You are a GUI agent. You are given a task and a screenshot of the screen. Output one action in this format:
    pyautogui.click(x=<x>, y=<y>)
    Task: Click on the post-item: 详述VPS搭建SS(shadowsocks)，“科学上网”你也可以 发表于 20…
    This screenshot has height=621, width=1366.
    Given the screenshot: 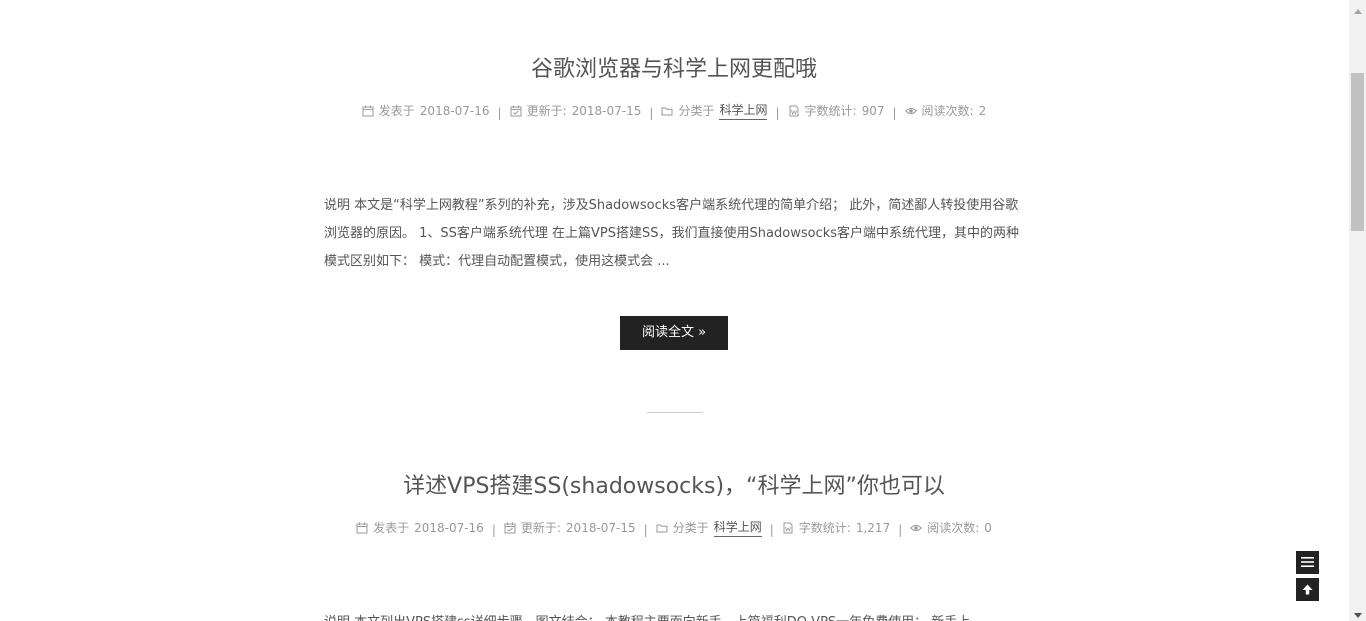 What is the action you would take?
    pyautogui.click(x=674, y=546)
    